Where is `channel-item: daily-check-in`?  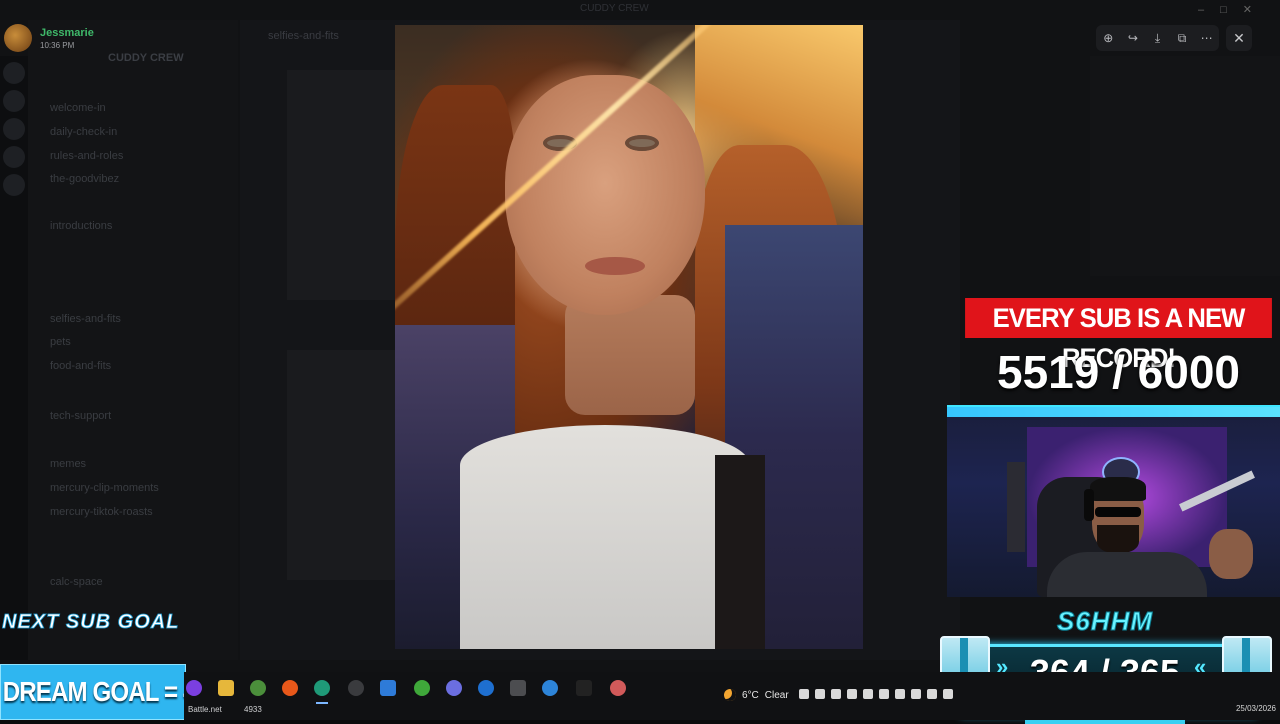
channel-item: daily-check-in is located at coordinates (83, 132).